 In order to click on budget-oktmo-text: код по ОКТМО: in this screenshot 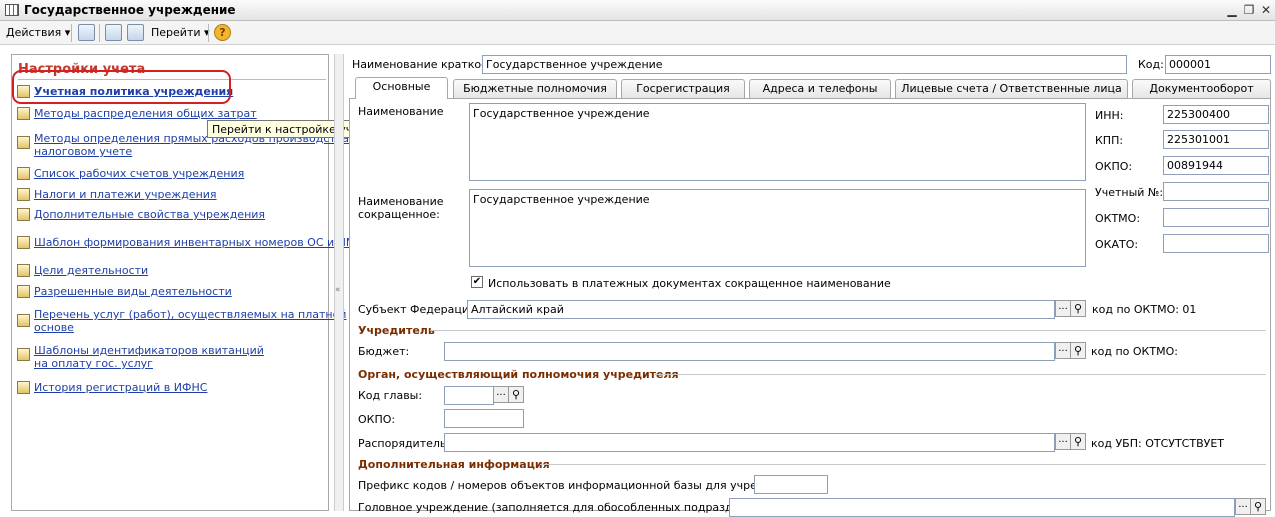, I will do `click(1134, 351)`.